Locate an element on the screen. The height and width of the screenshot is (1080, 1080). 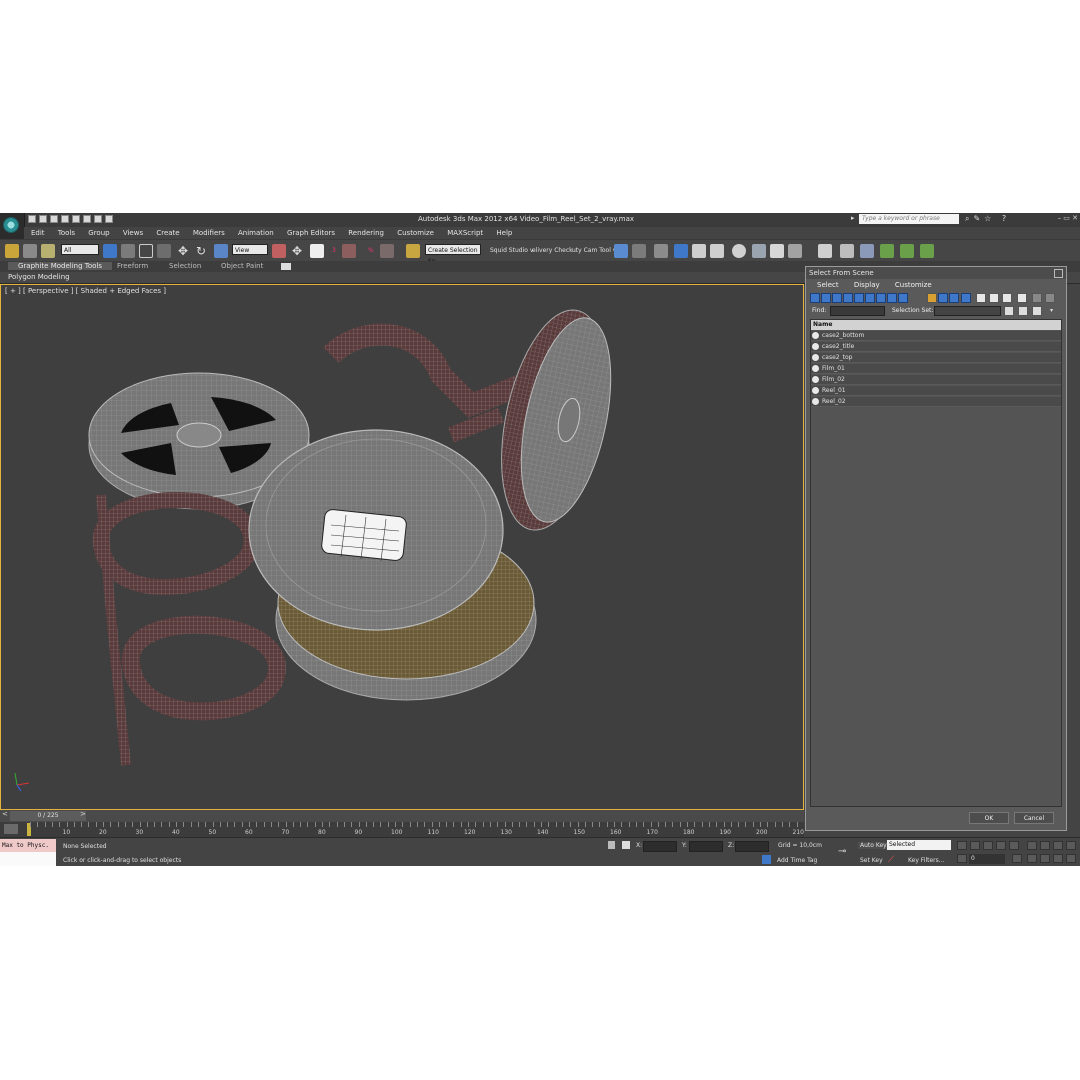
list-item: case2_top is located at coordinates (936, 358).